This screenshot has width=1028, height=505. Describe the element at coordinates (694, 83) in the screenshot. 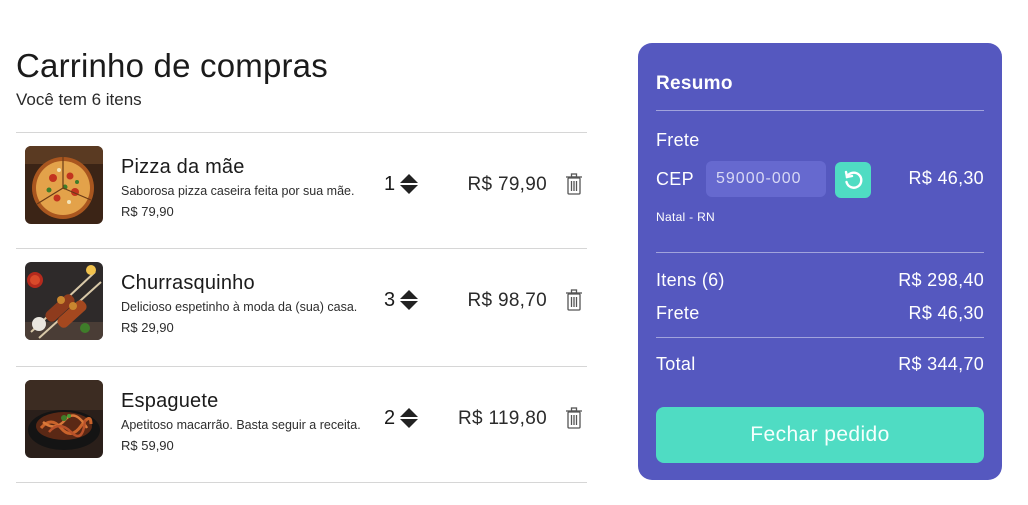

I see `summary-title: Resumo` at that location.